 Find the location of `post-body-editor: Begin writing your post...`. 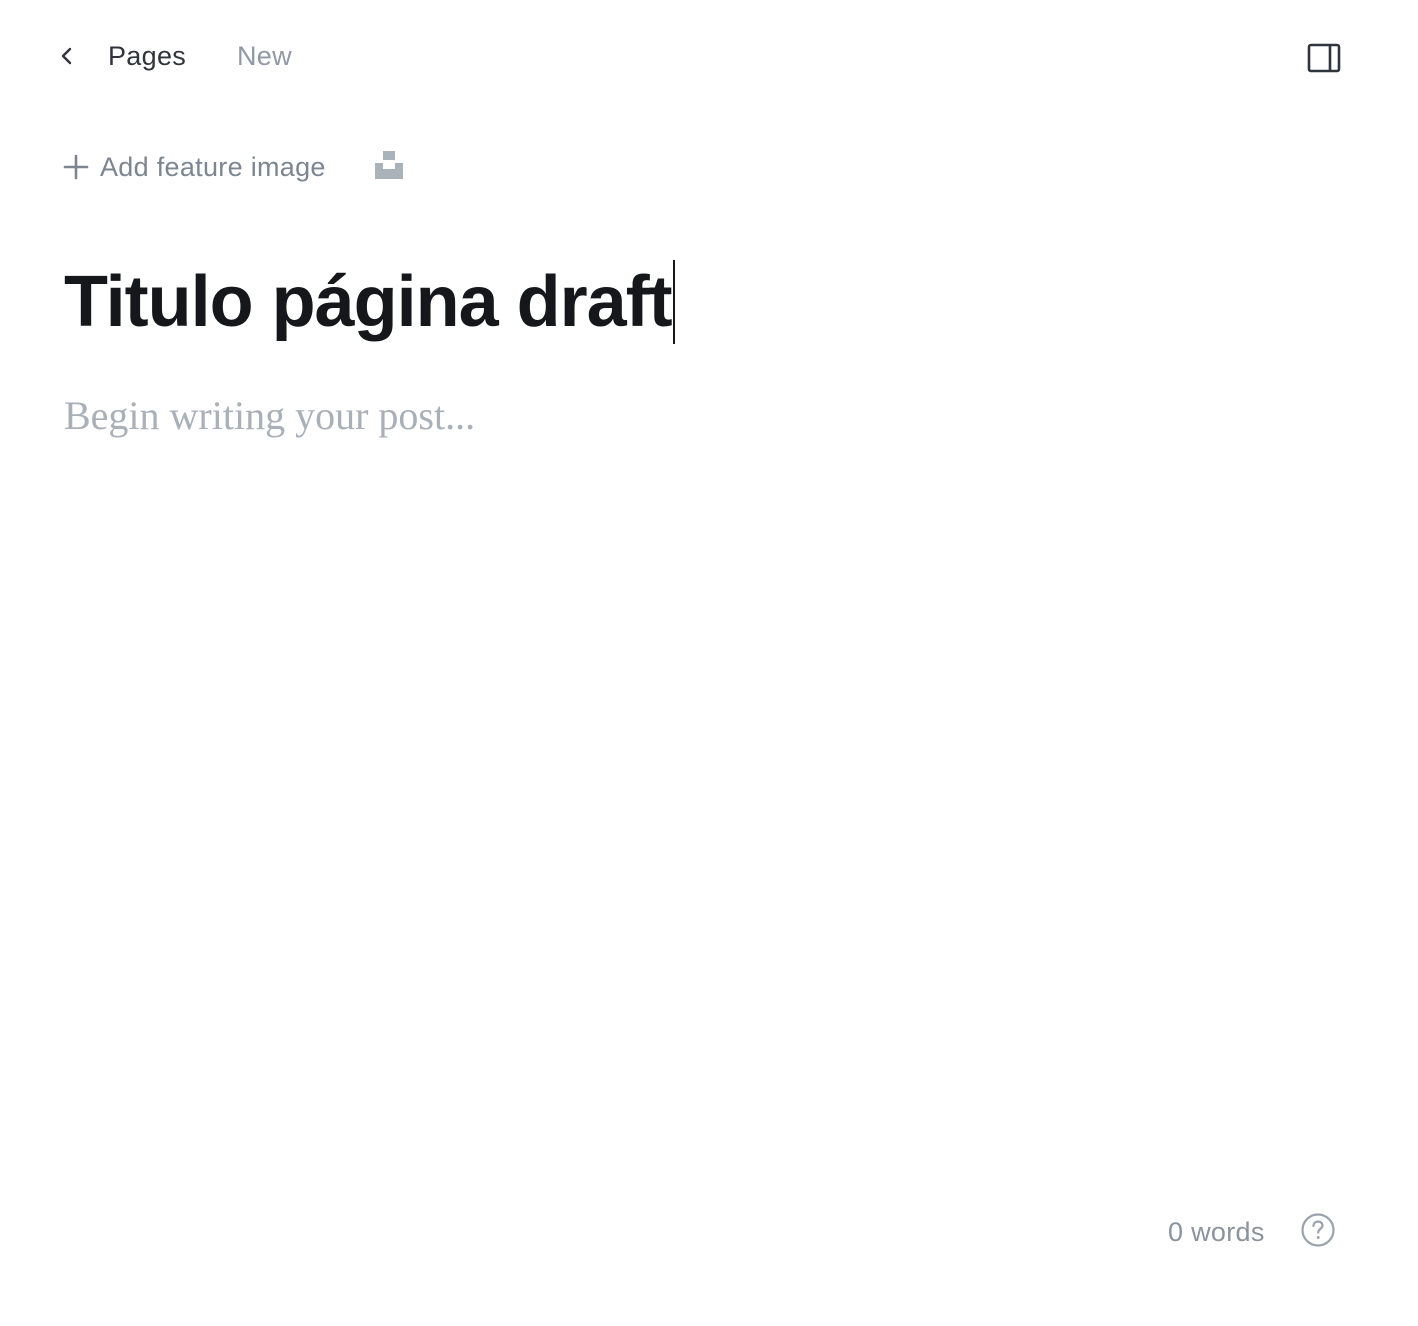

post-body-editor: Begin writing your post... is located at coordinates (704, 418).